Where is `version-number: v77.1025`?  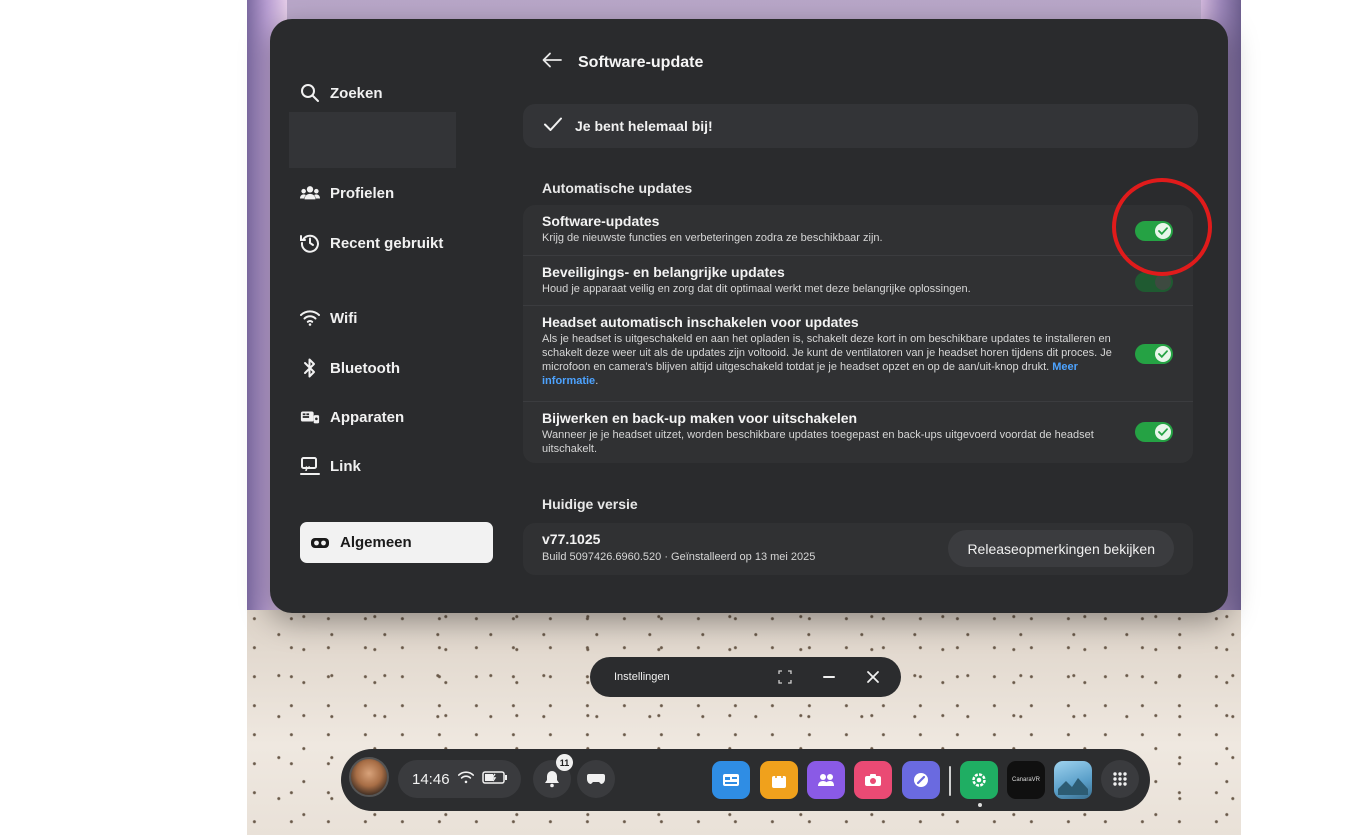
version-number: v77.1025 is located at coordinates (571, 539).